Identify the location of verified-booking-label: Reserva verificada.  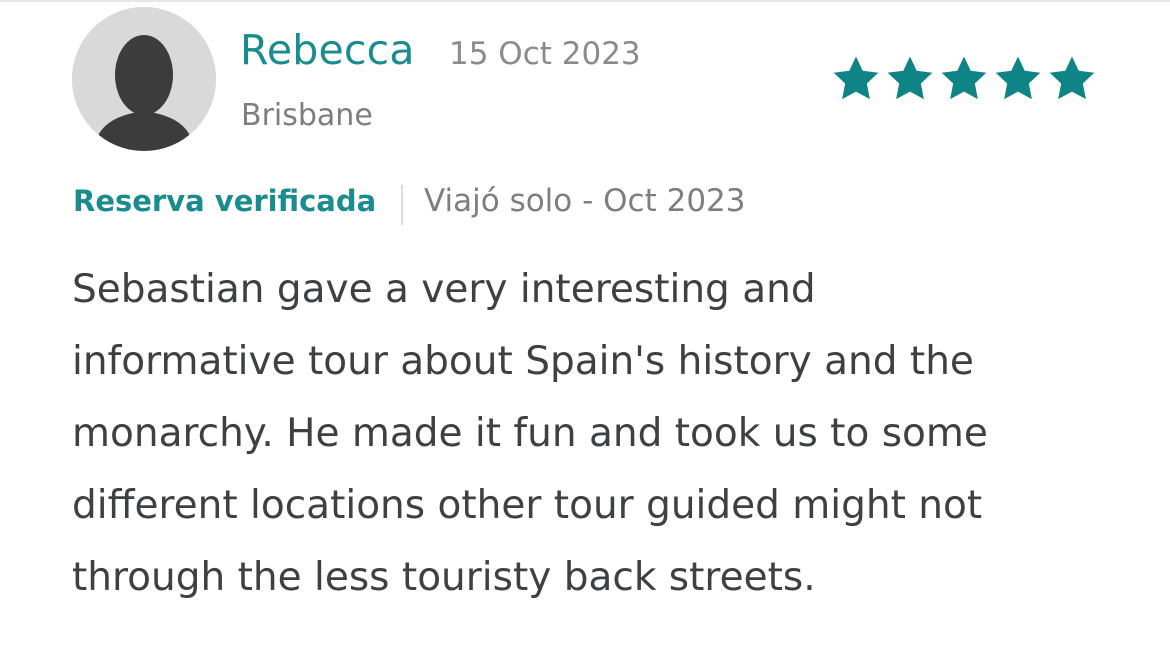
(225, 201).